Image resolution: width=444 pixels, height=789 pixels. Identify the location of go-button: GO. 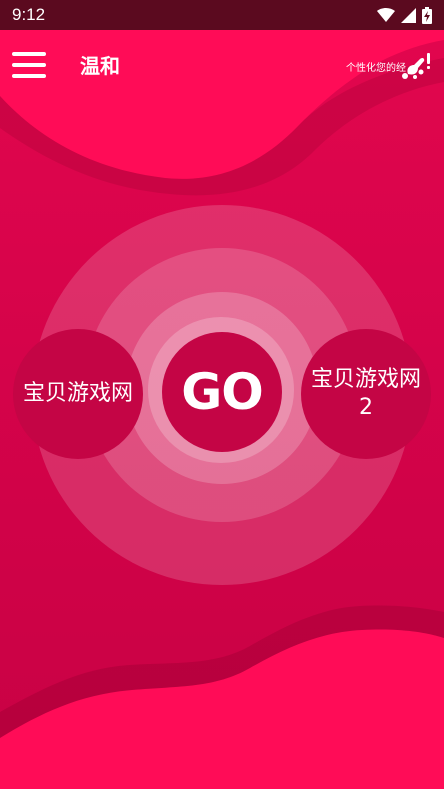
(222, 392).